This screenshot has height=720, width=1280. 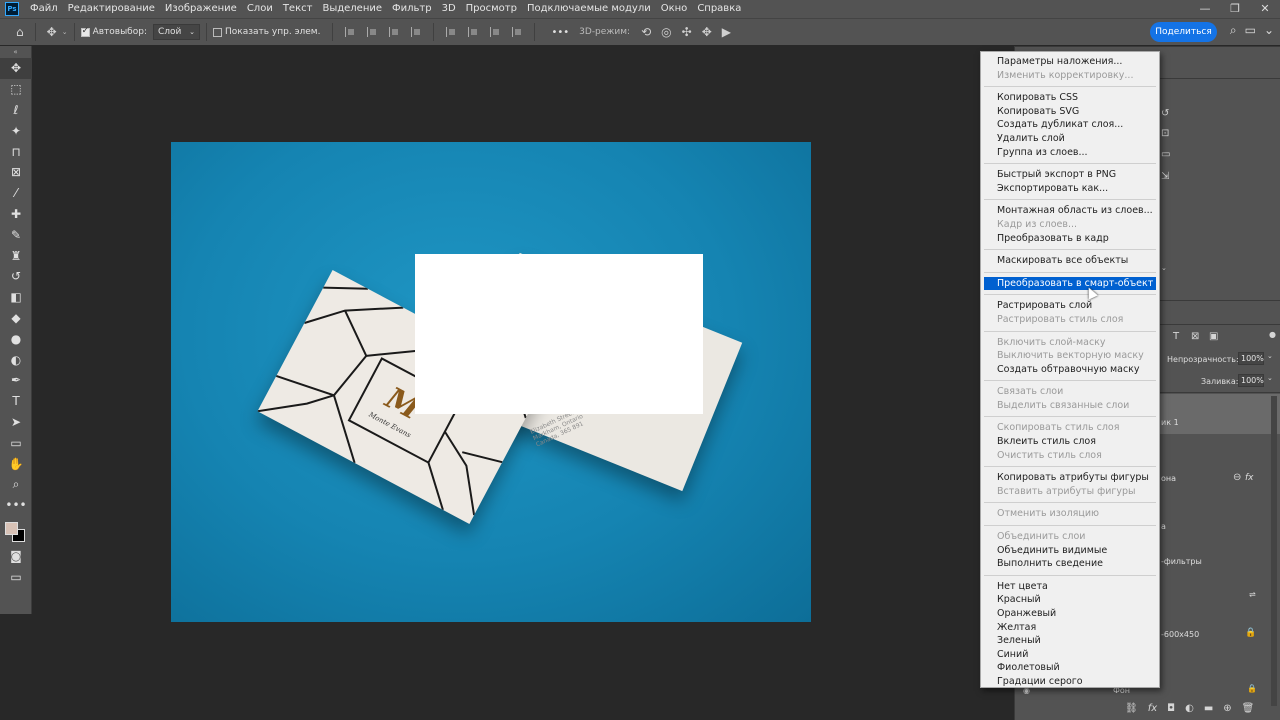 I want to click on fill-field: 100%, so click(x=1251, y=380).